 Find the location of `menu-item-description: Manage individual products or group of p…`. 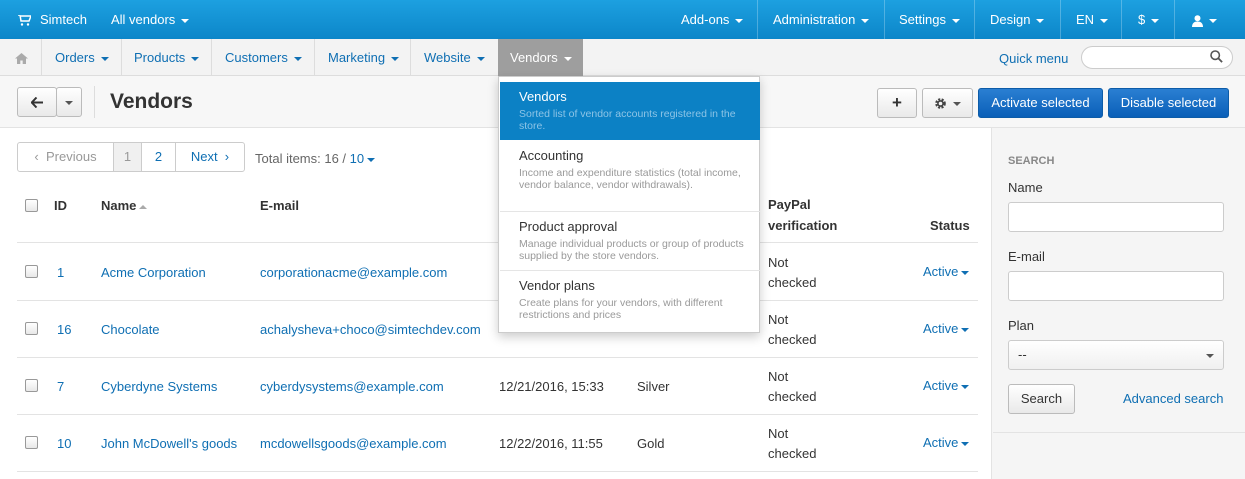

menu-item-description: Manage individual products or group of p… is located at coordinates (631, 250).